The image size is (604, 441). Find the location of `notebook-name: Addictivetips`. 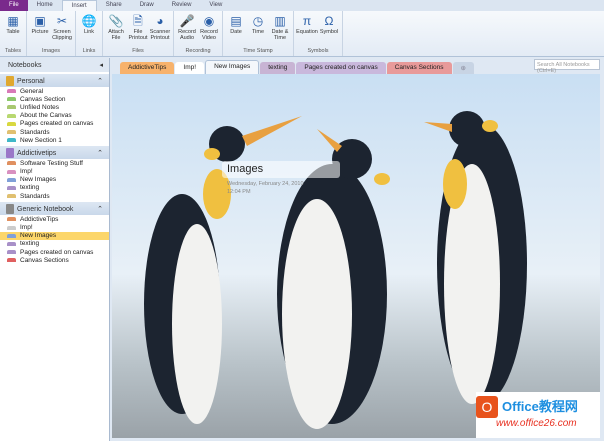

notebook-name: Addictivetips is located at coordinates (37, 153).